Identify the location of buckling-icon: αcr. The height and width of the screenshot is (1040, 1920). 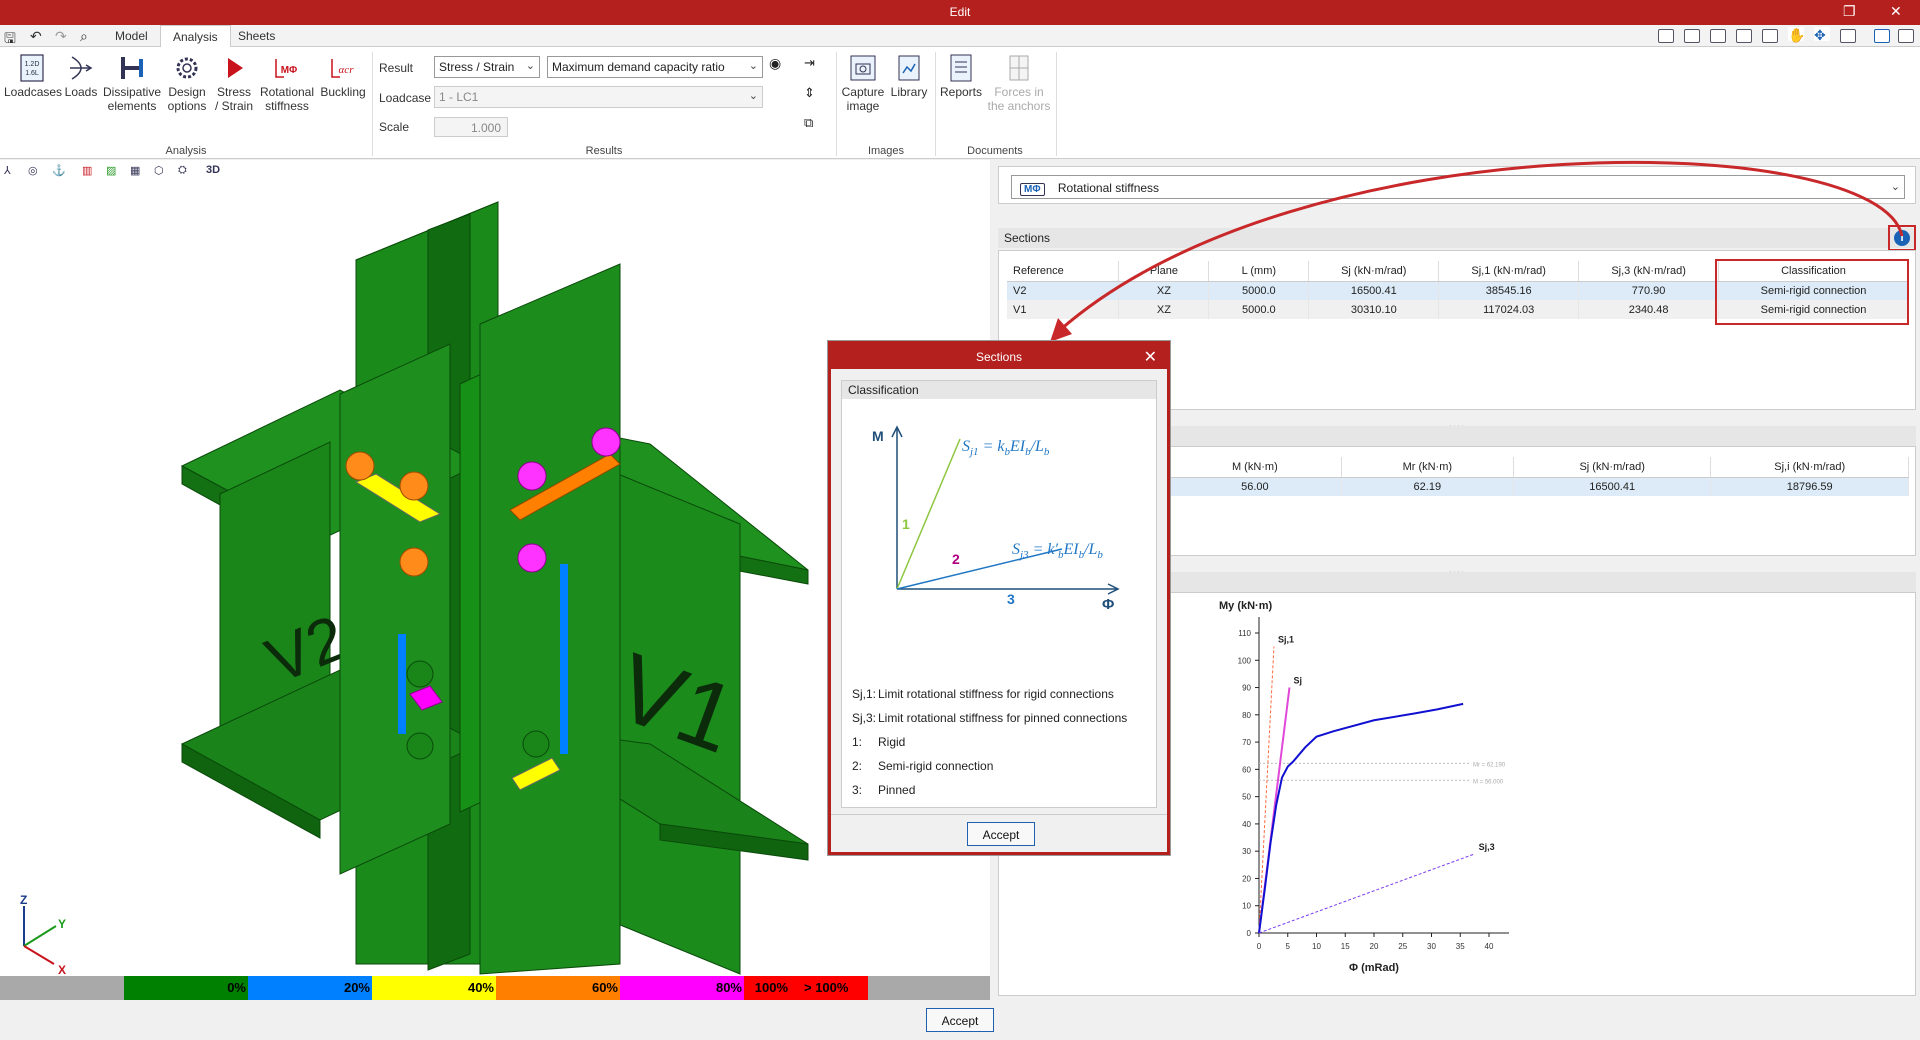
(343, 68).